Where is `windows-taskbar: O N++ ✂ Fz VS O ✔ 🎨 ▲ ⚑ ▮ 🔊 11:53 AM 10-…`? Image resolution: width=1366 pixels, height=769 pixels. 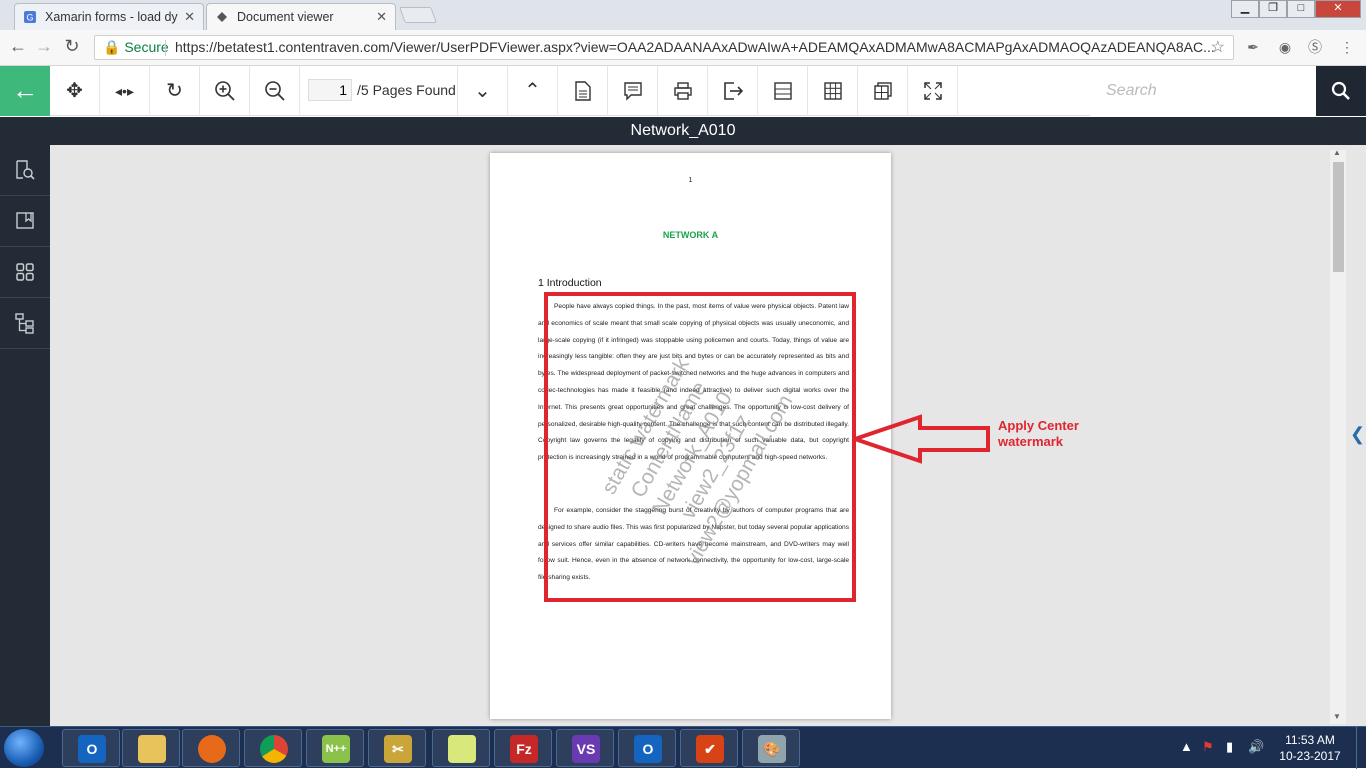 windows-taskbar: O N++ ✂ Fz VS O ✔ 🎨 ▲ ⚑ ▮ 🔊 11:53 AM 10-… is located at coordinates (683, 747).